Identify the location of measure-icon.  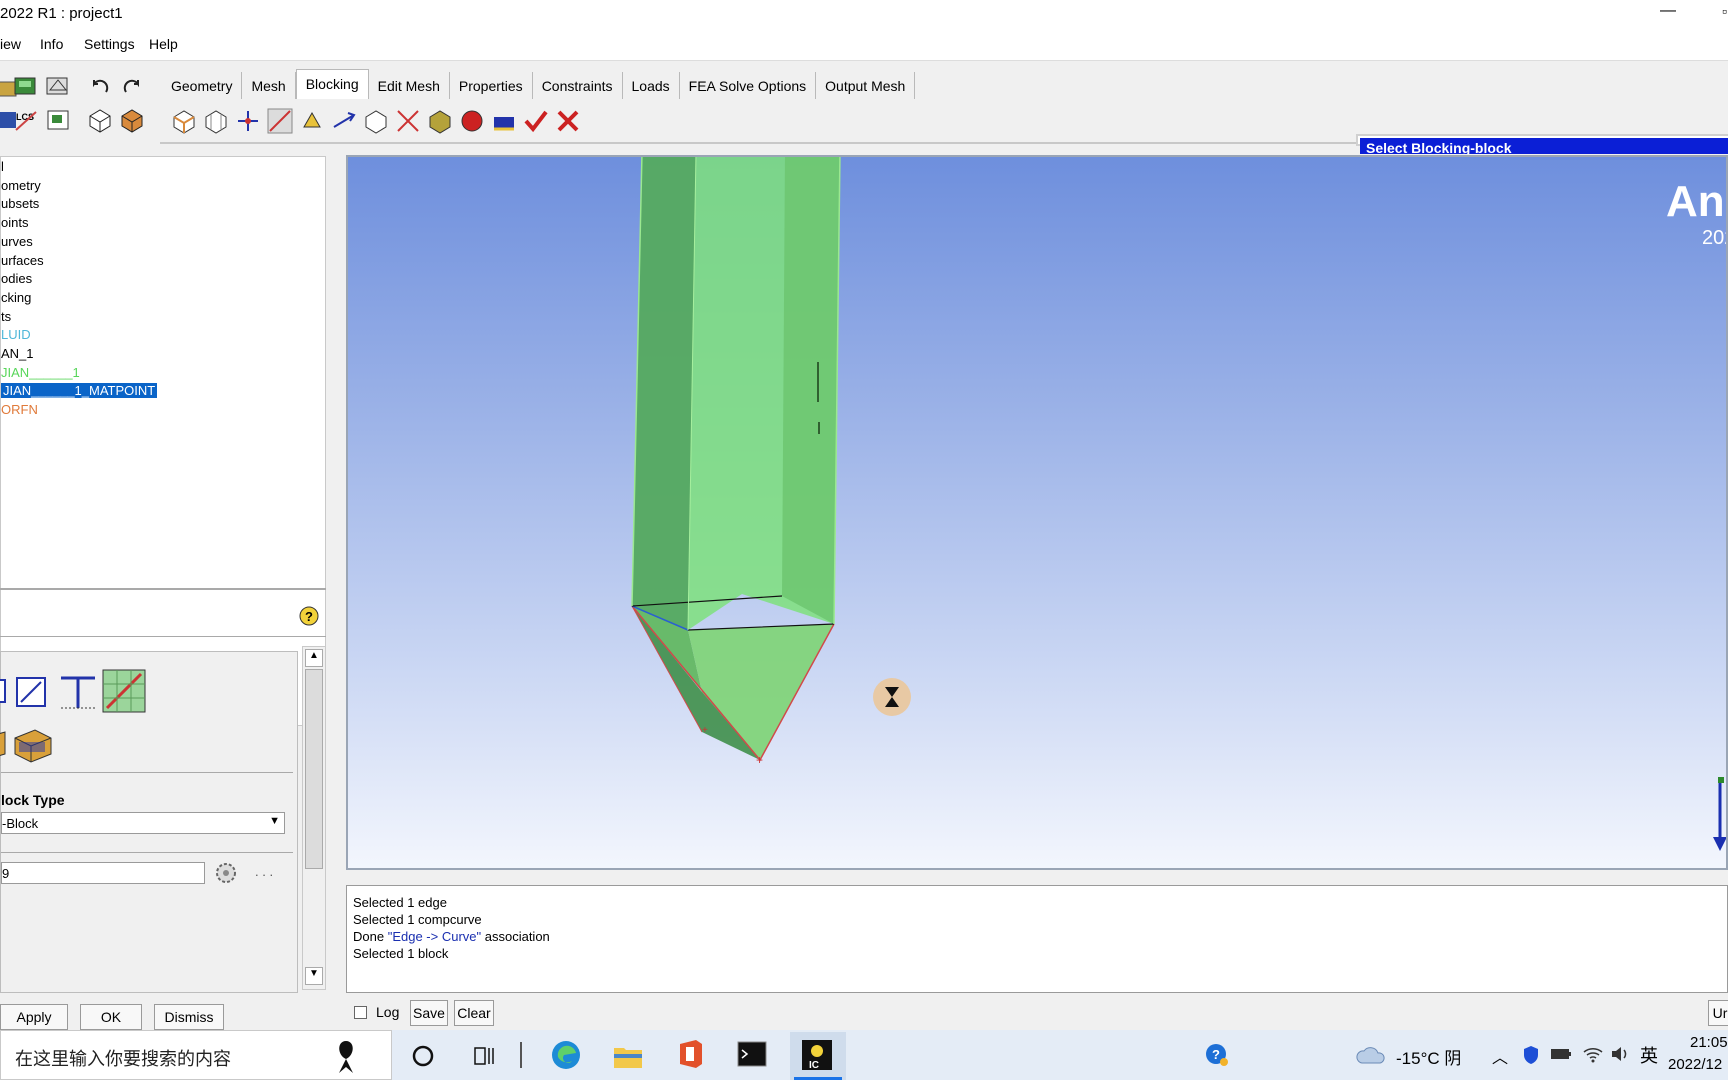
(58, 120).